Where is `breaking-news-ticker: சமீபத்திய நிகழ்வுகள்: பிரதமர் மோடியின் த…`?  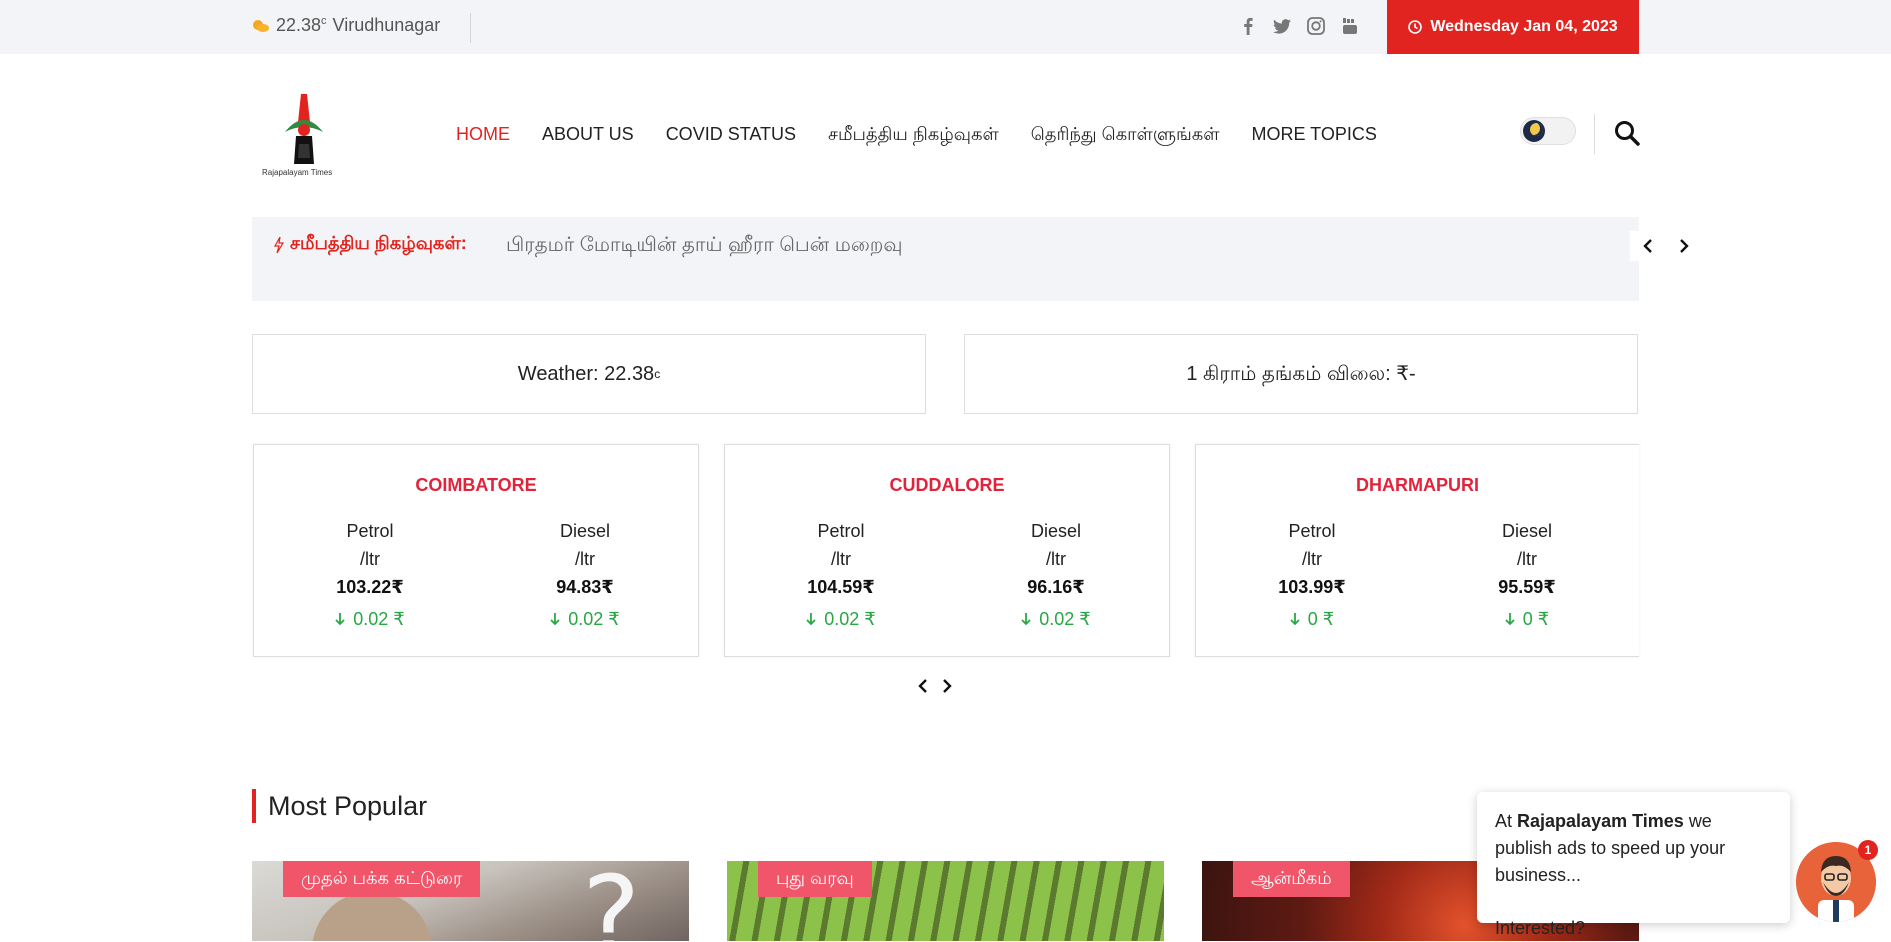
breaking-news-ticker: சமீபத்திய நிகழ்வுகள்: பிரதமர் மோடியின் த… is located at coordinates (970, 259).